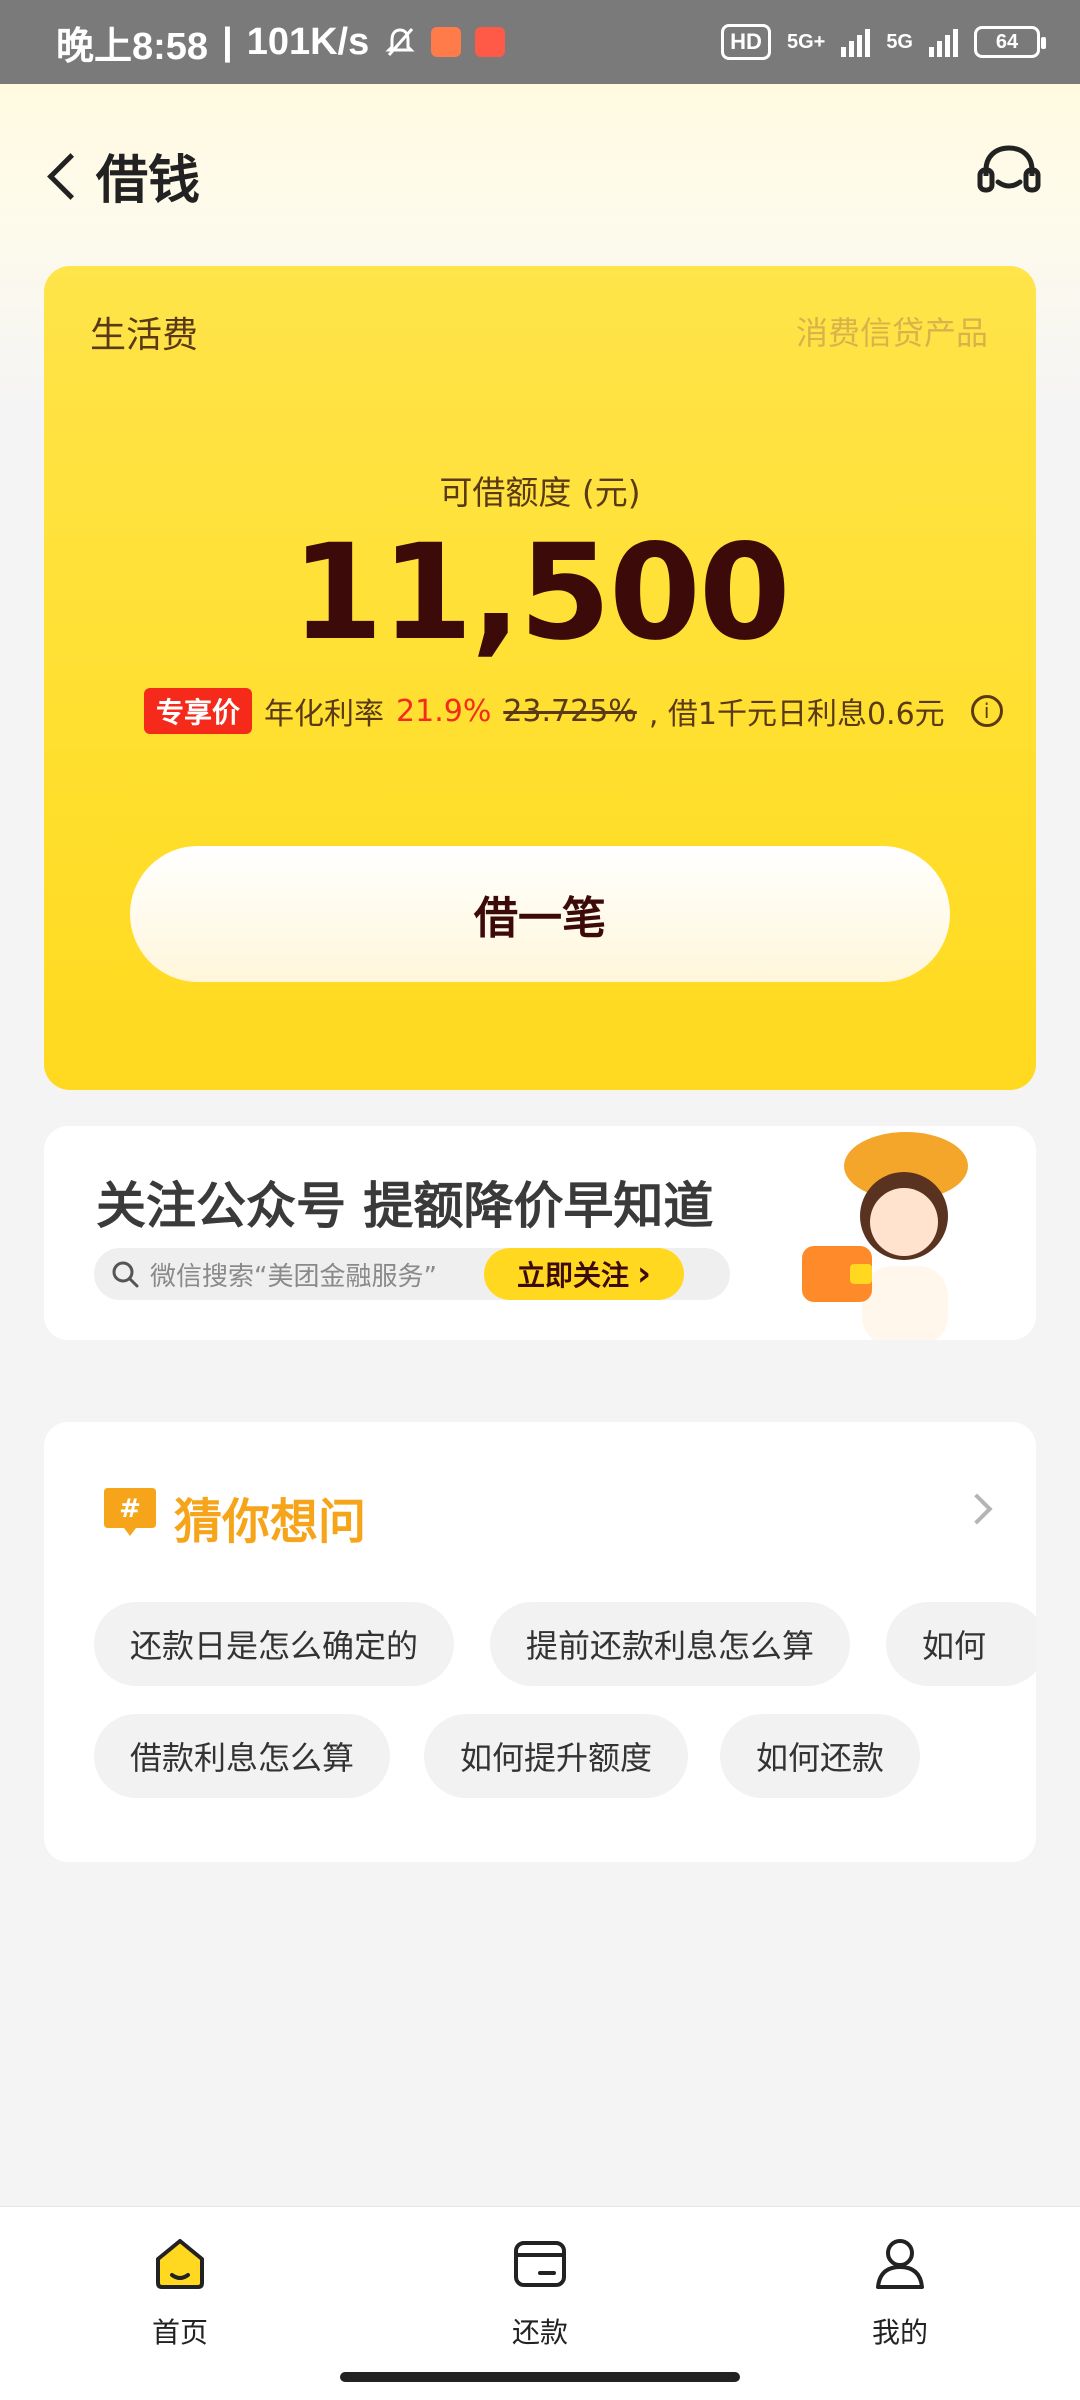 The image size is (1080, 2400). Describe the element at coordinates (540, 593) in the screenshot. I see `limit-value: 11,500` at that location.